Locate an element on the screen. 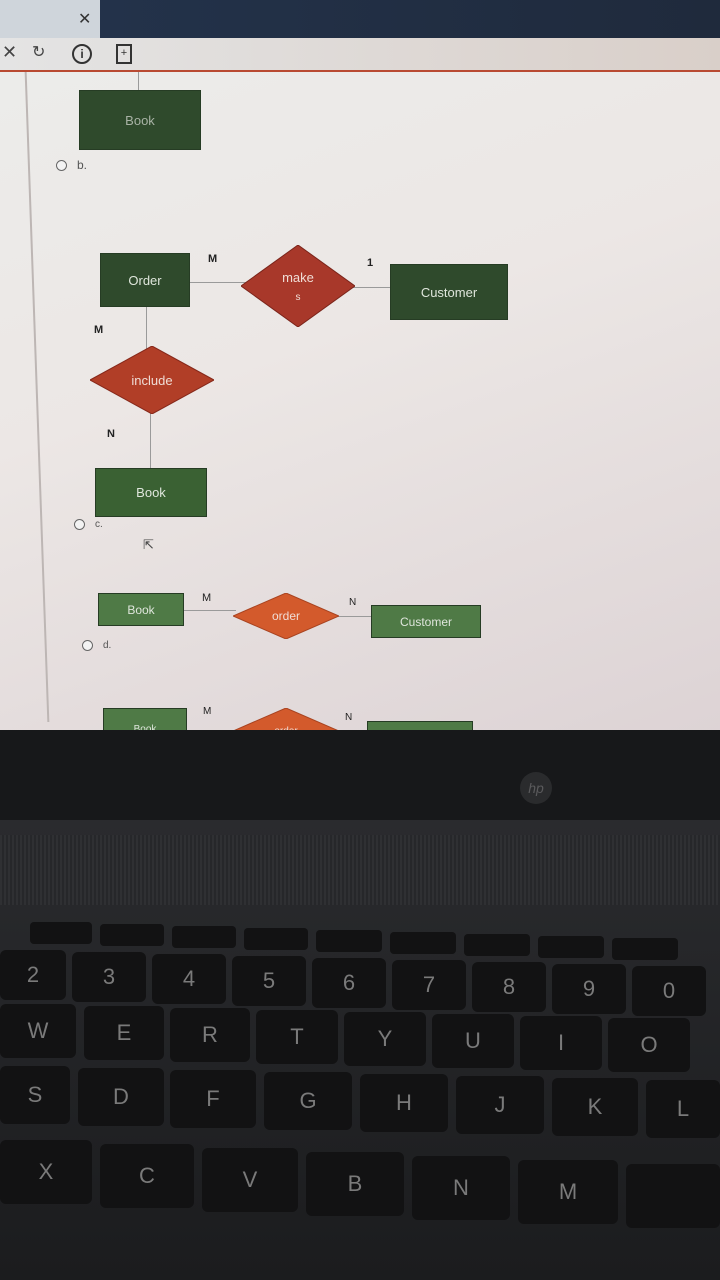 The image size is (720, 1280). key-d: D is located at coordinates (121, 1097).